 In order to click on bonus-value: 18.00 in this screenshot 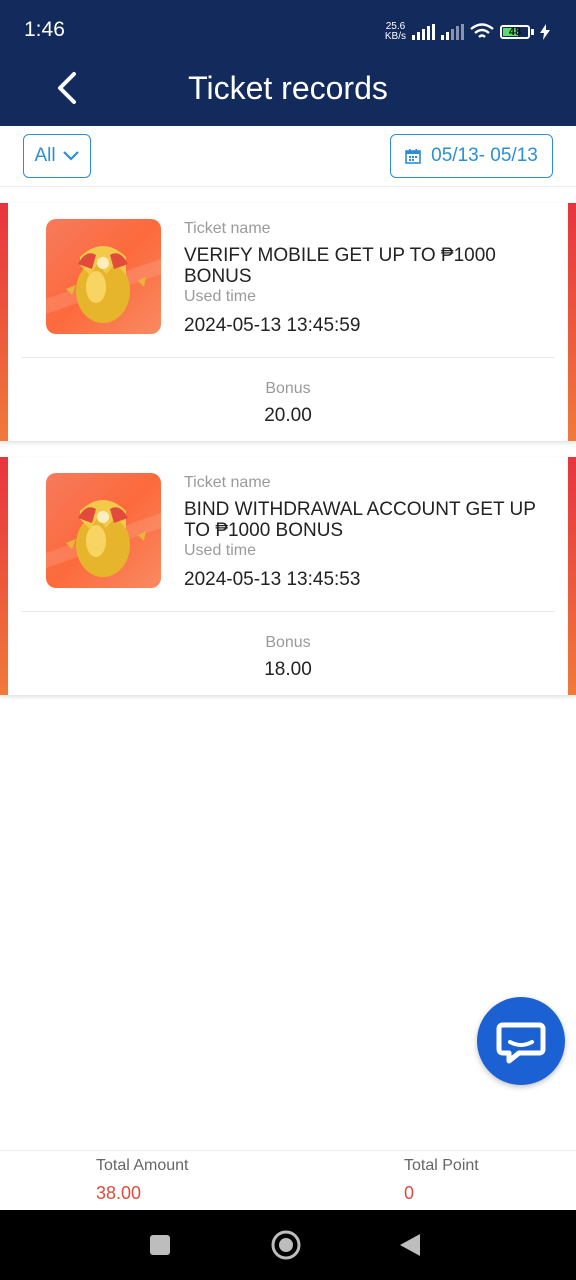, I will do `click(288, 669)`.